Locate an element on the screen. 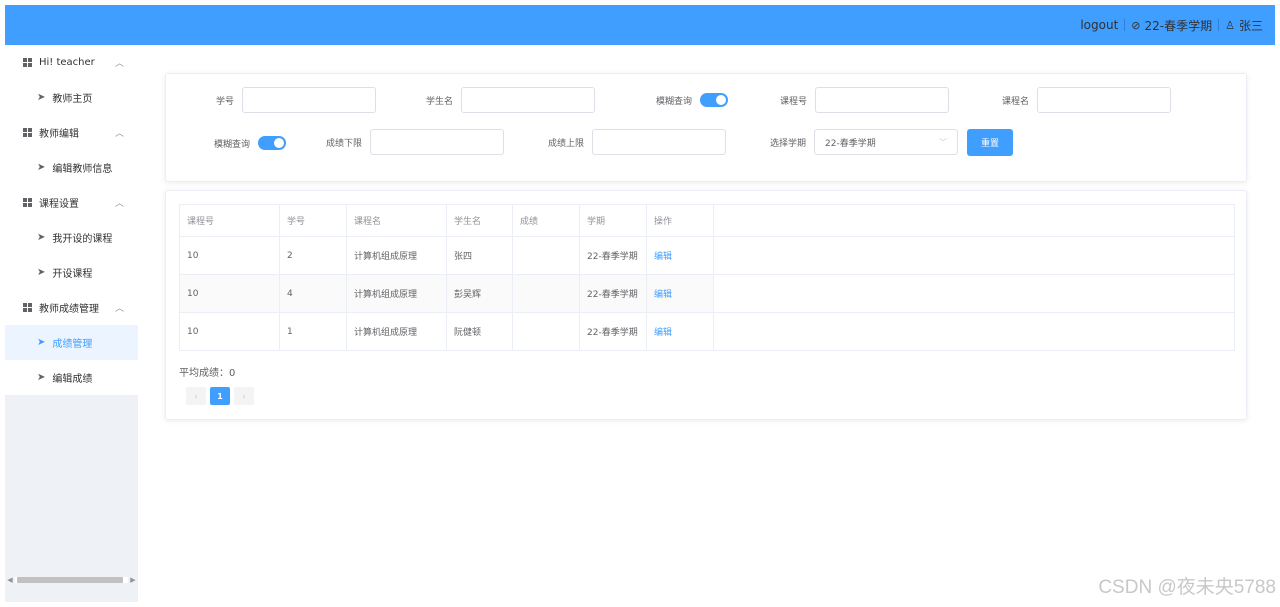  user-icon: ♙ is located at coordinates (1230, 25).